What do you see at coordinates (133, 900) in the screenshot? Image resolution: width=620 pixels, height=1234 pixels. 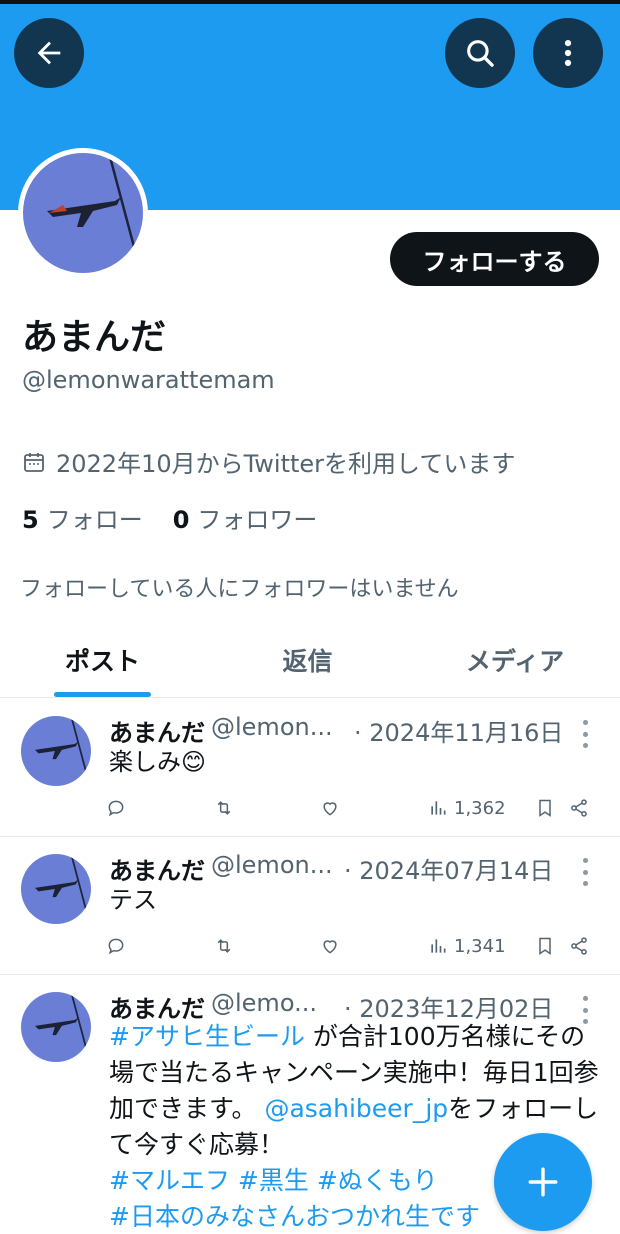 I see `post-text: テス` at bounding box center [133, 900].